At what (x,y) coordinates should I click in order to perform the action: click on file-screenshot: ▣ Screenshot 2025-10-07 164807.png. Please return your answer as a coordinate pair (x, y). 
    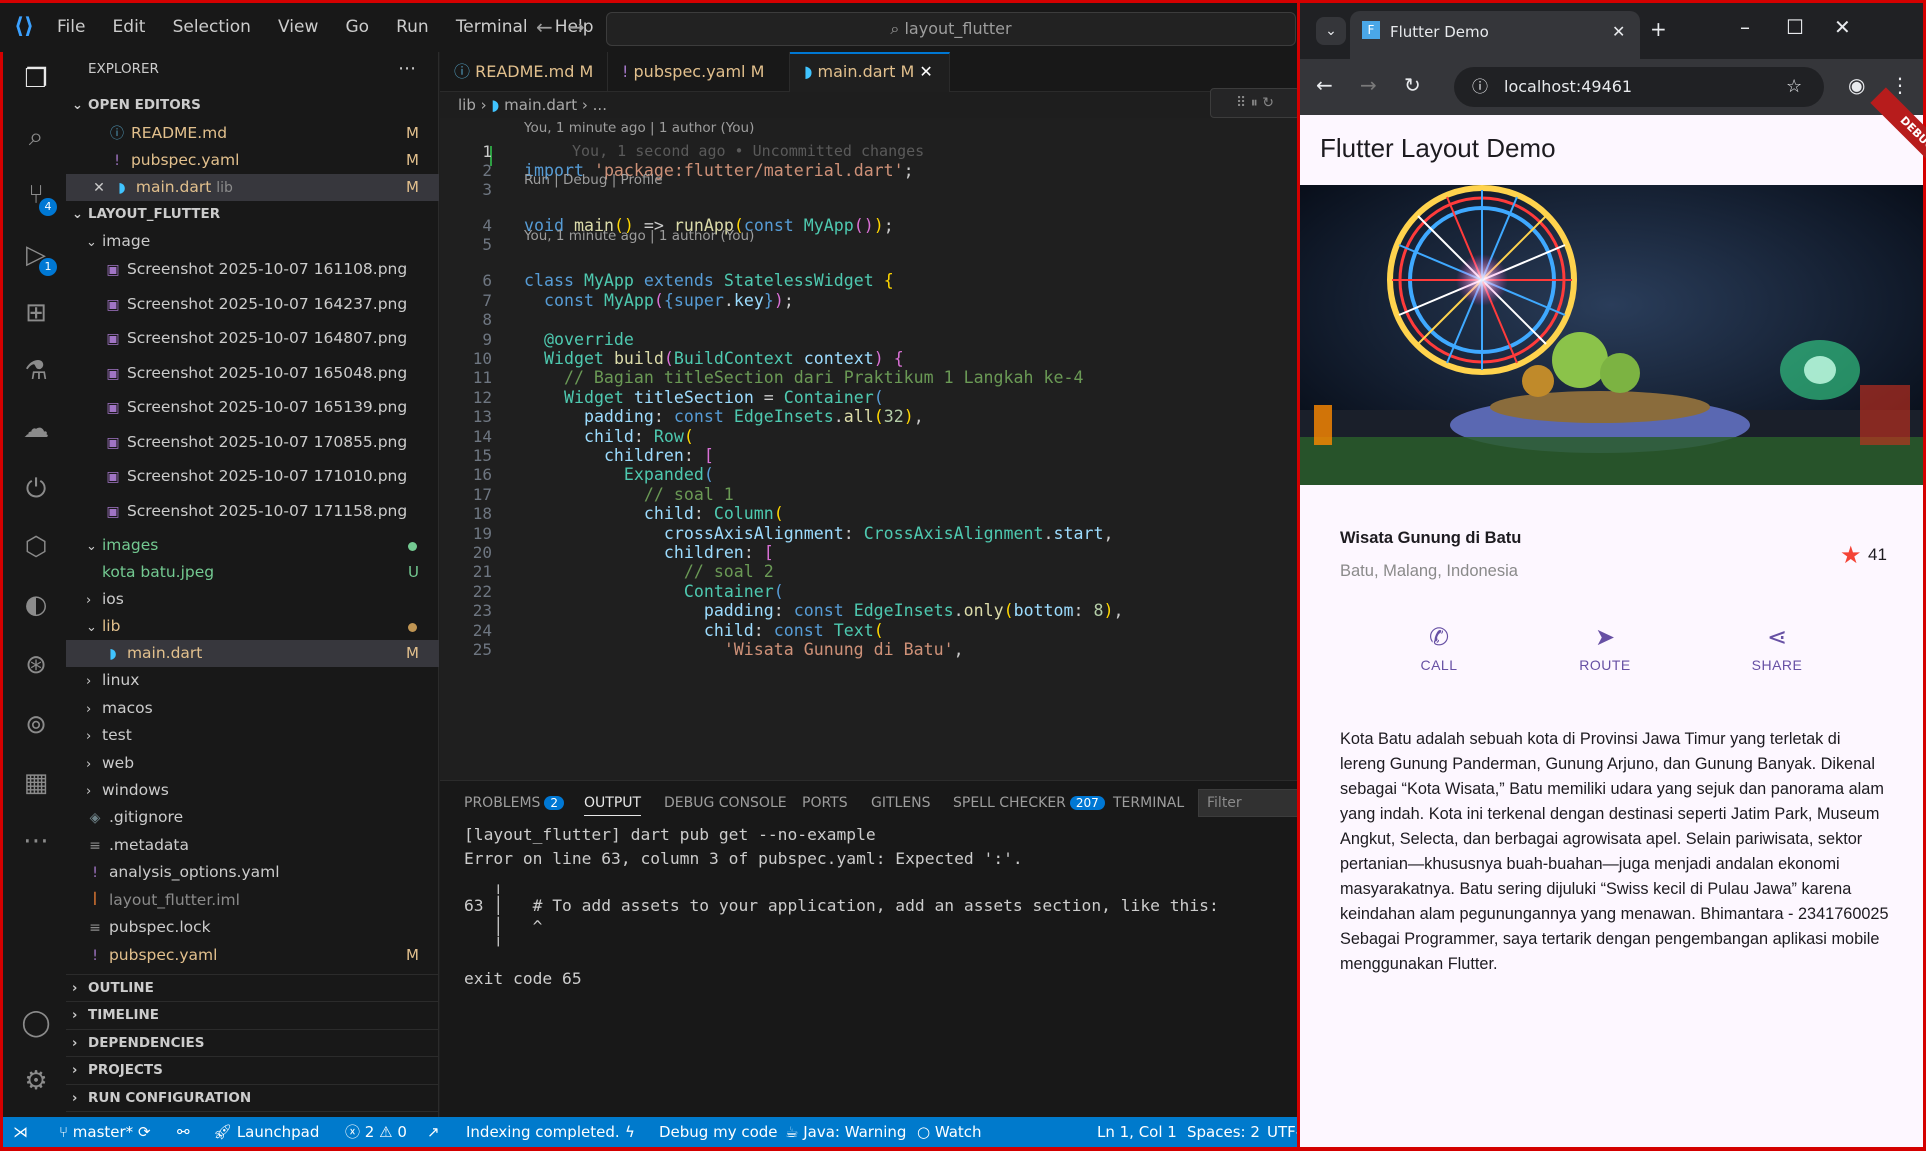
    Looking at the image, I should click on (252, 338).